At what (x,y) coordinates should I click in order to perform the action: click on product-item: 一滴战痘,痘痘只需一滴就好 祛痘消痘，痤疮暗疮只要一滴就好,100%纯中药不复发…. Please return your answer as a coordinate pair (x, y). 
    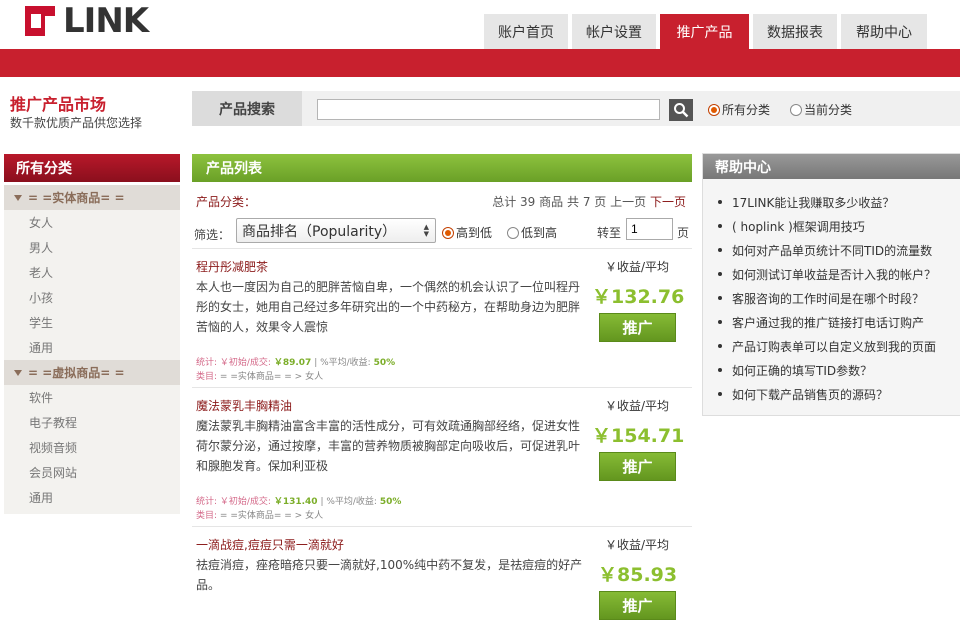
    Looking at the image, I should click on (442, 577).